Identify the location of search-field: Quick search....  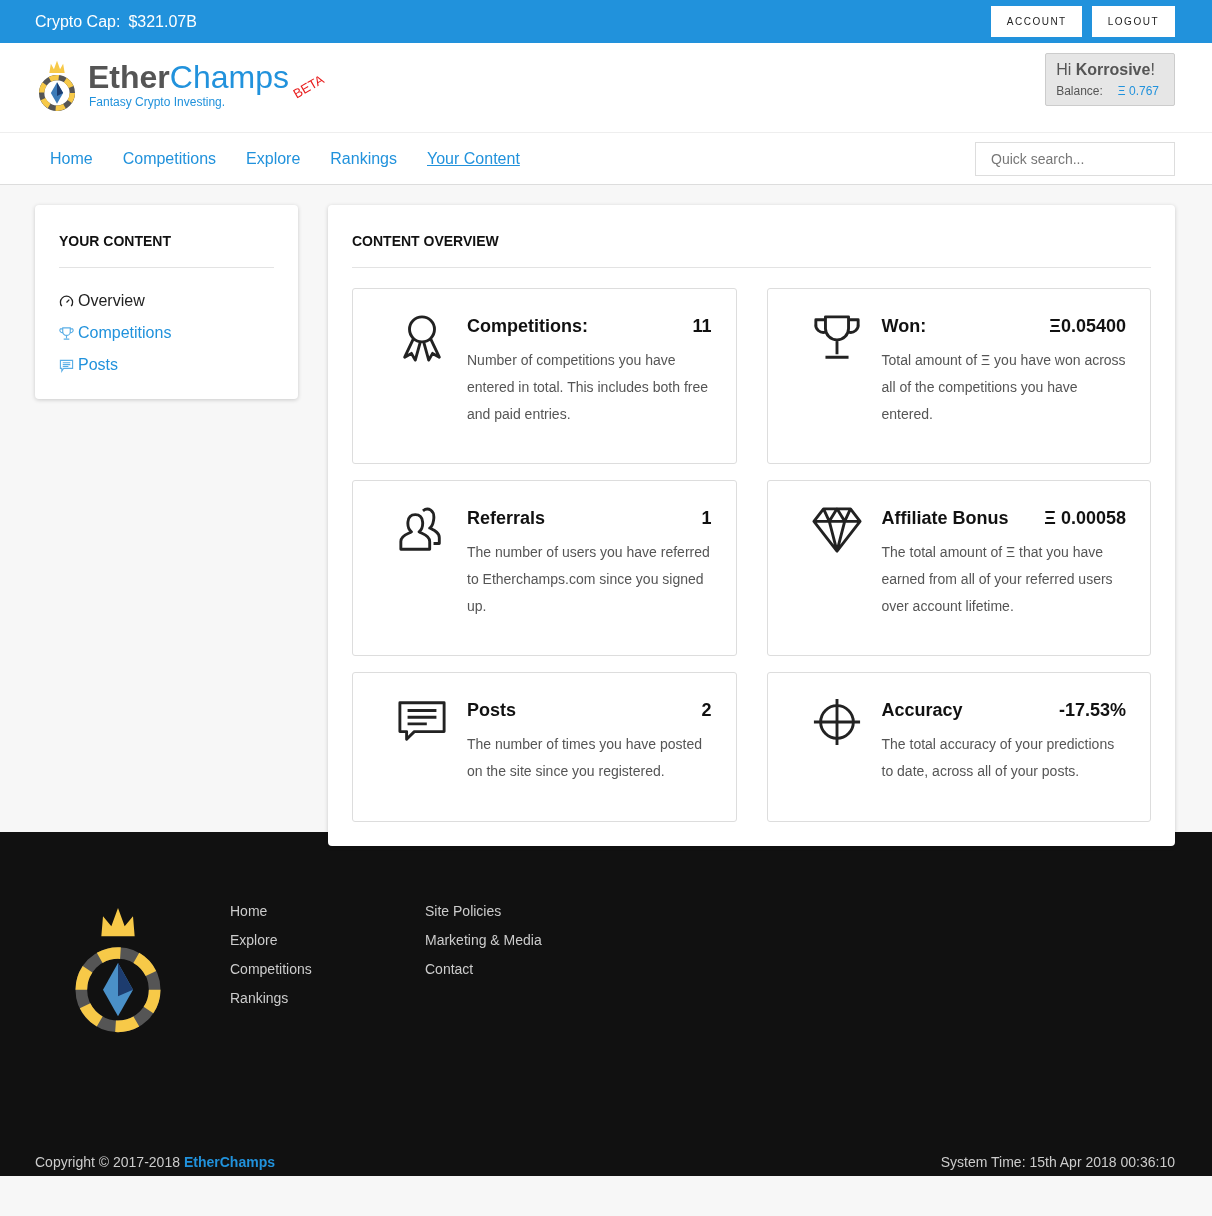
(1075, 158).